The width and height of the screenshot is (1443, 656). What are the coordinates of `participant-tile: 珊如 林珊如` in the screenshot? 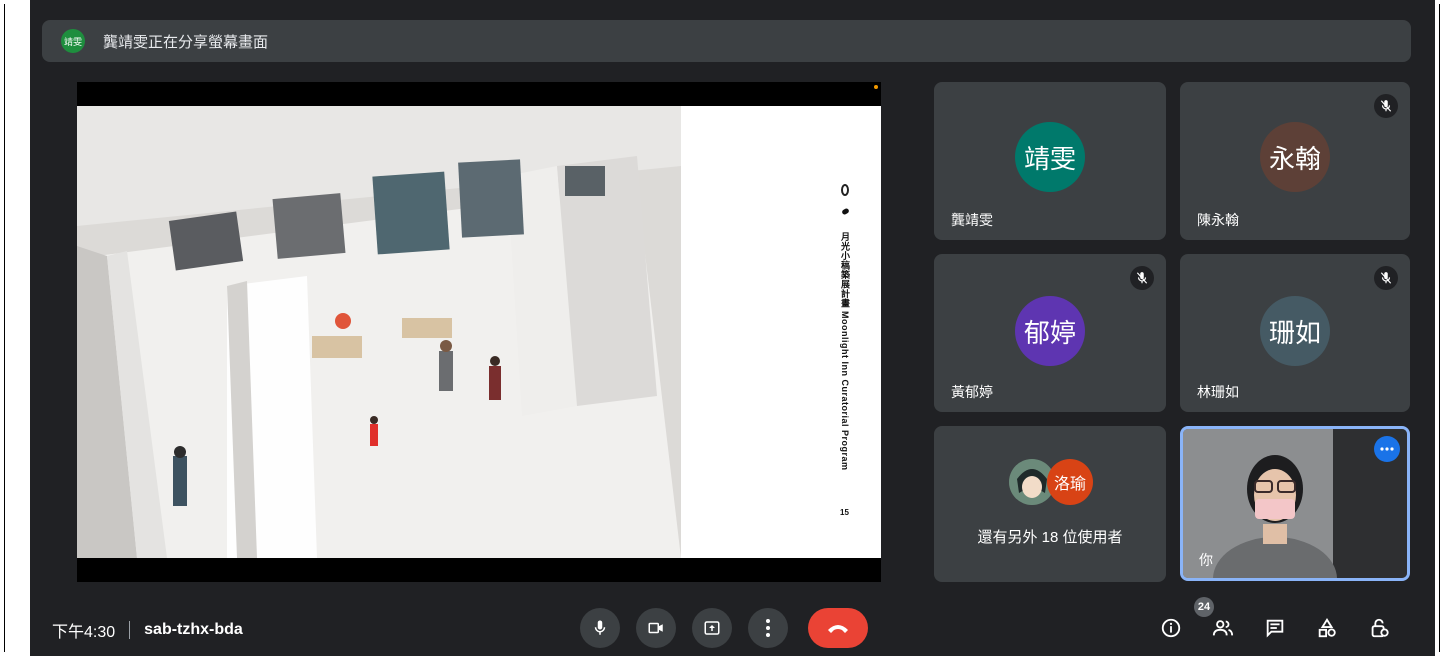 It's located at (1295, 333).